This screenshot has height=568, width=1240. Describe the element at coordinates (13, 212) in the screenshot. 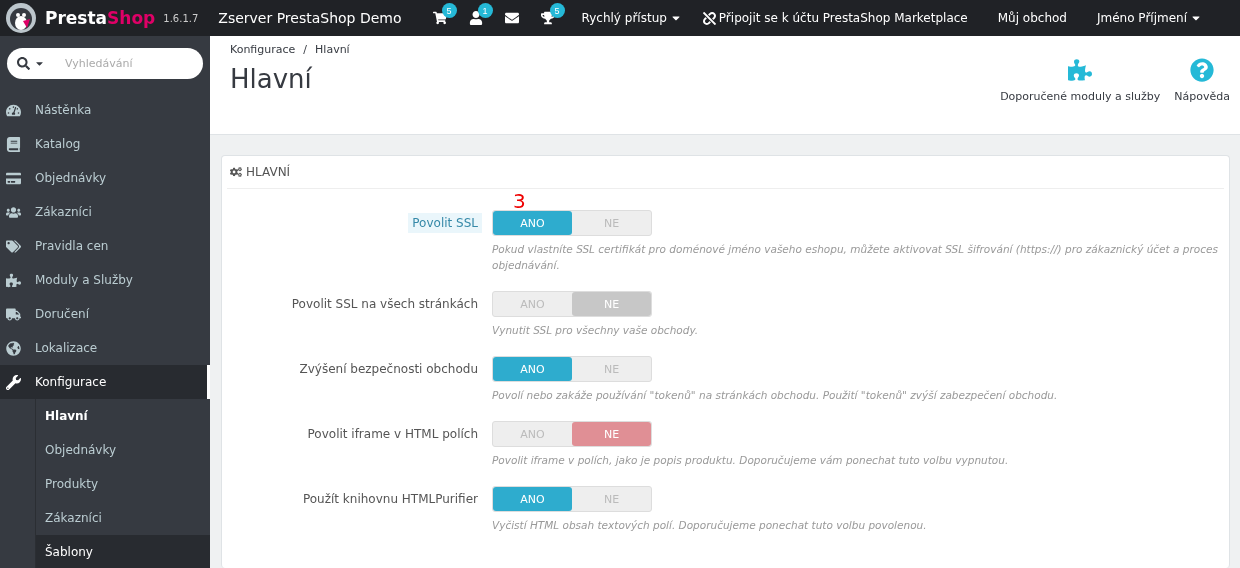

I see `users-icon` at that location.